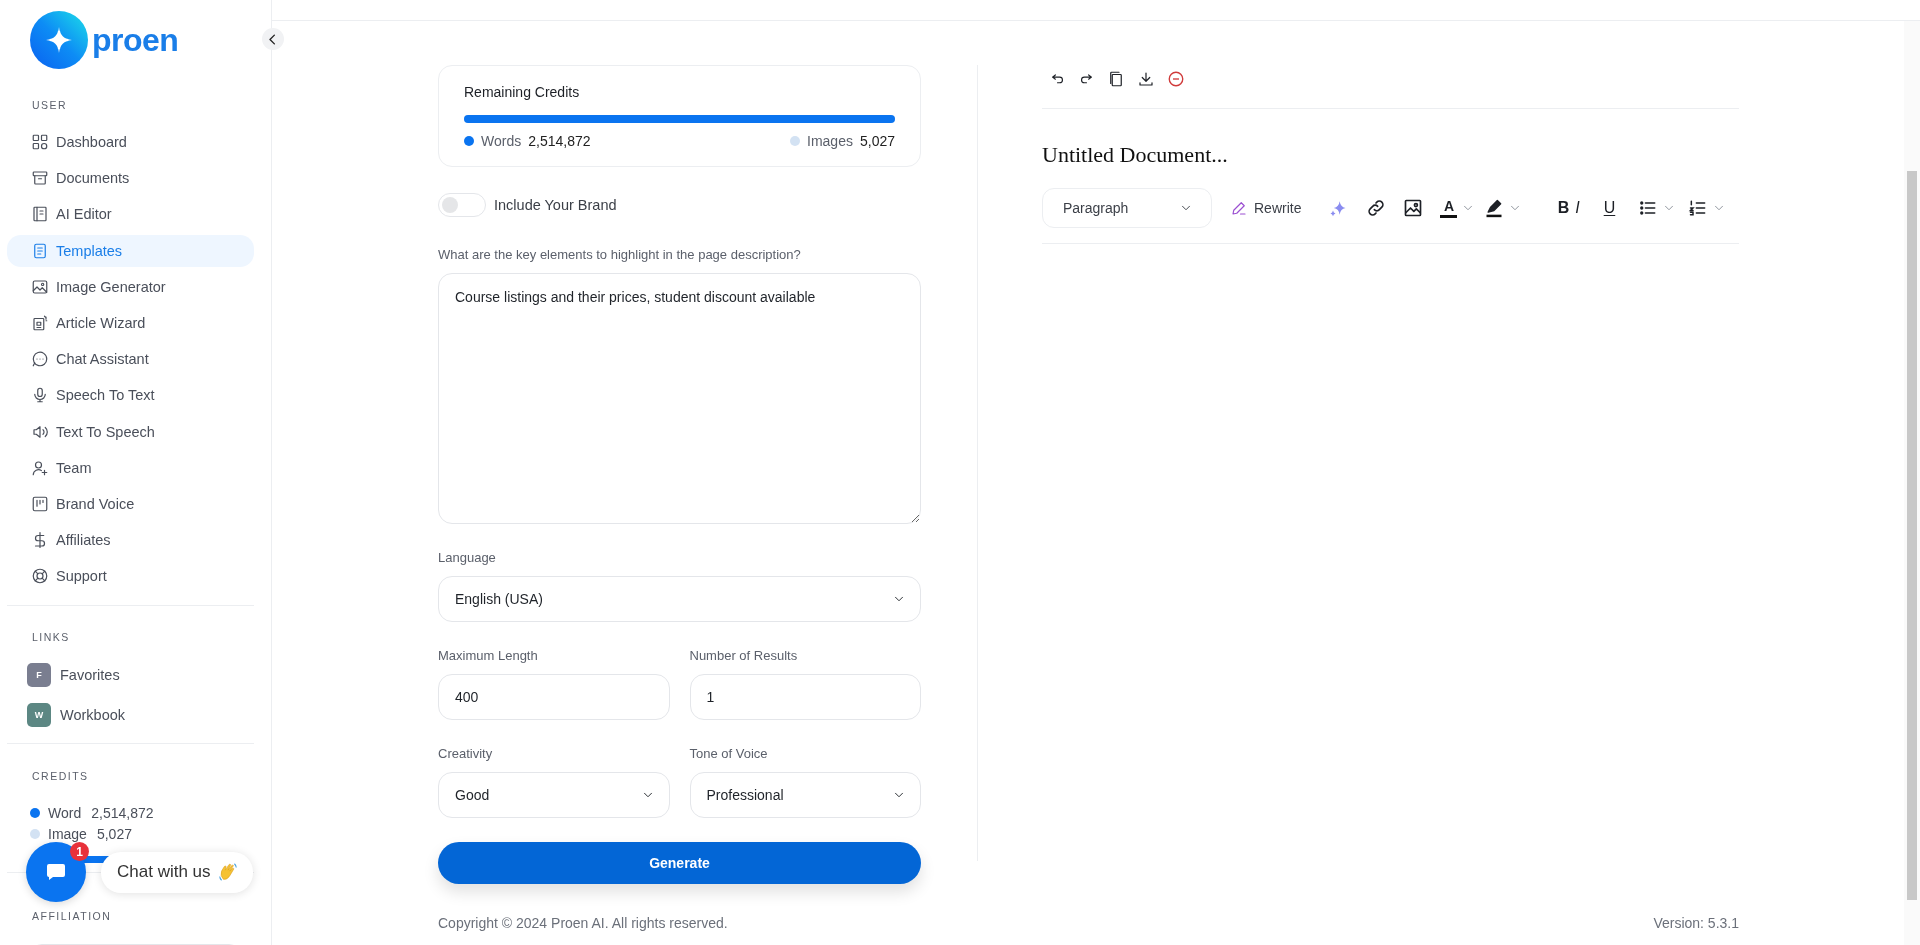  I want to click on bold-button: B, so click(1563, 208).